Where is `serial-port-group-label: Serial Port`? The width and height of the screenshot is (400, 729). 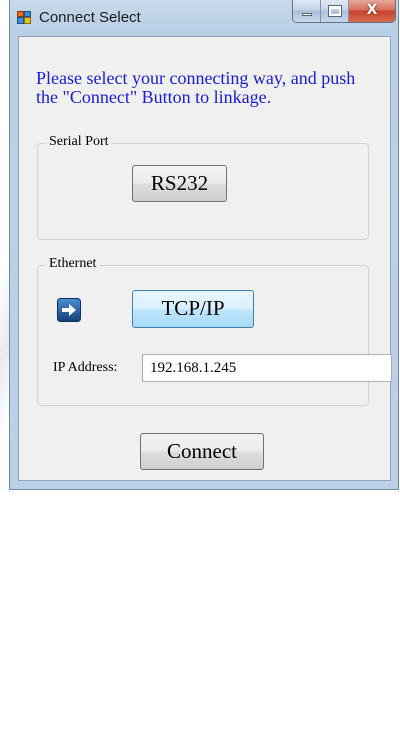 serial-port-group-label: Serial Port is located at coordinates (79, 142).